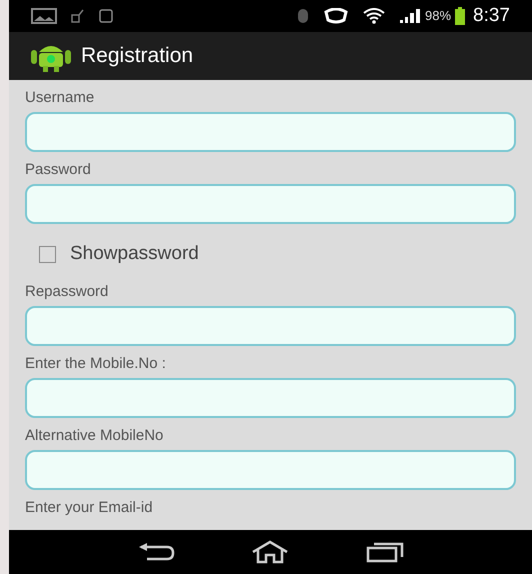 The image size is (532, 574). Describe the element at coordinates (373, 16) in the screenshot. I see `wifi-icon` at that location.